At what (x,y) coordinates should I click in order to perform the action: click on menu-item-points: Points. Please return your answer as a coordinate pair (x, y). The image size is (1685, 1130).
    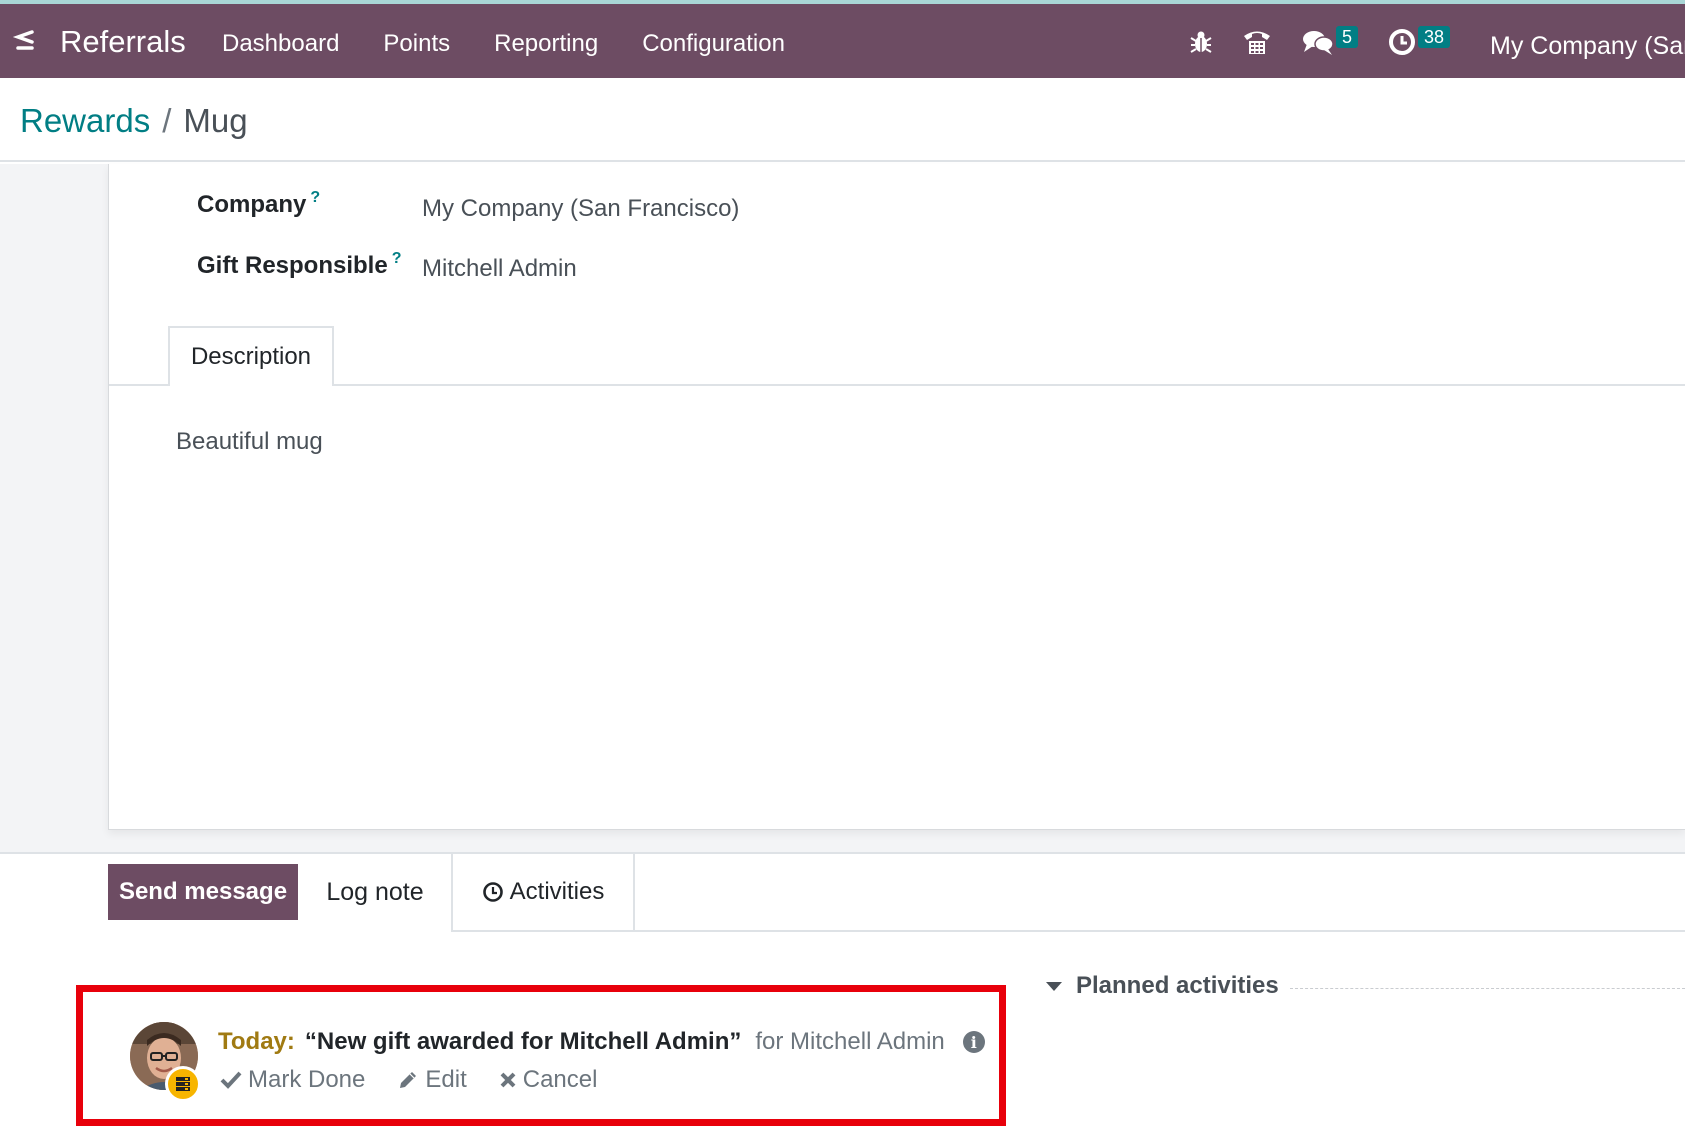
    Looking at the image, I should click on (416, 44).